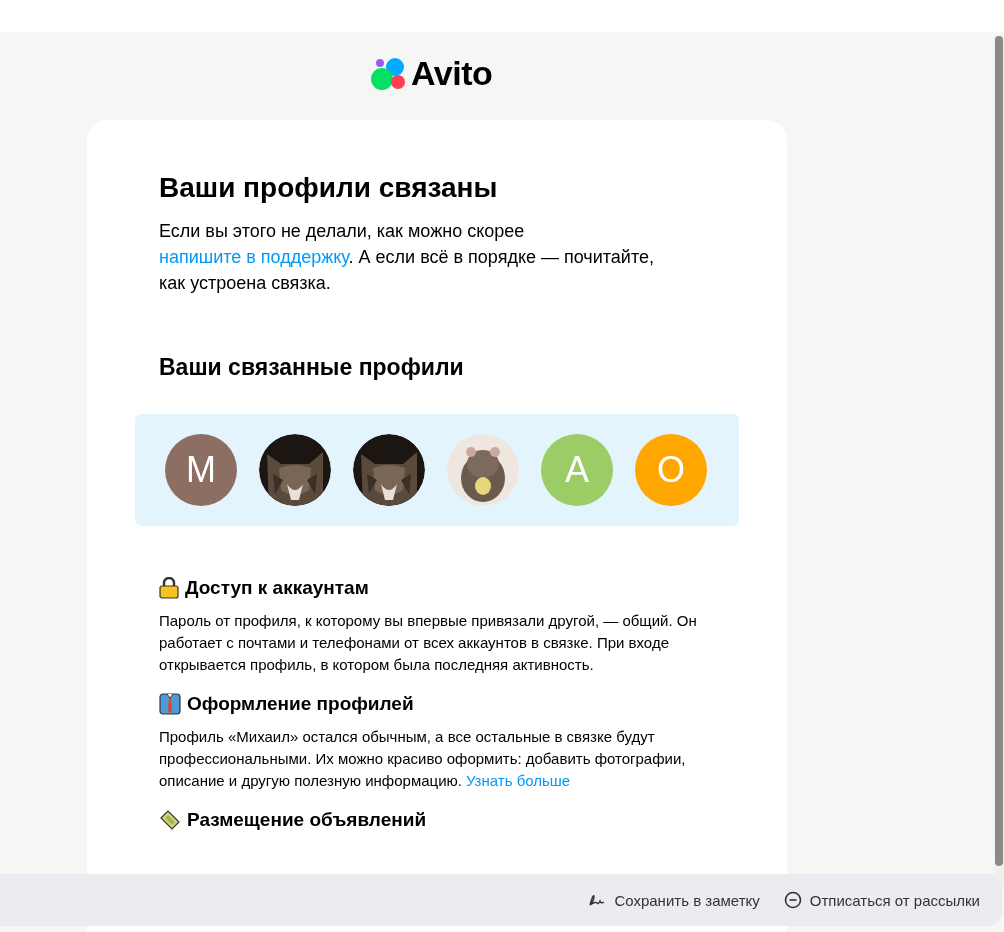 The height and width of the screenshot is (932, 1004). I want to click on lock-icon, so click(169, 588).